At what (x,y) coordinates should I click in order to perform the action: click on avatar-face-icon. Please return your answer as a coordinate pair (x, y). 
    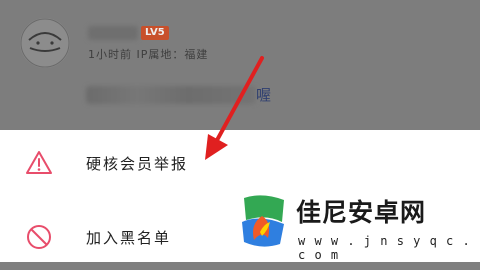
    Looking at the image, I should click on (45, 43).